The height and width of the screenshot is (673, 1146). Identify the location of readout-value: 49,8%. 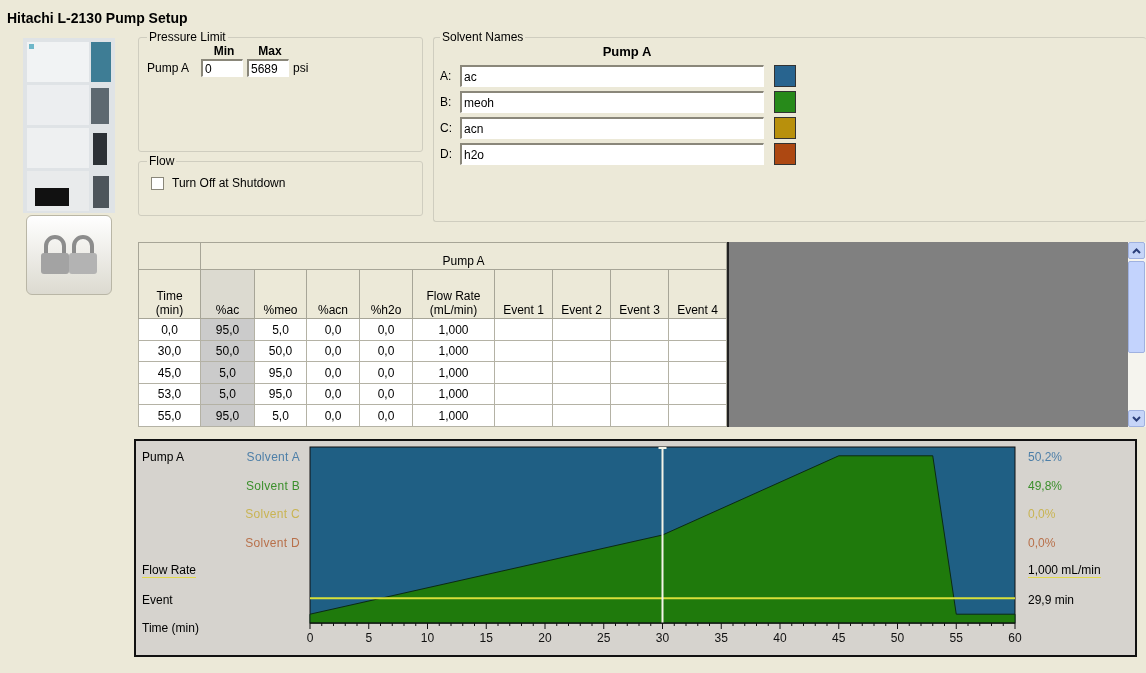
(1045, 485).